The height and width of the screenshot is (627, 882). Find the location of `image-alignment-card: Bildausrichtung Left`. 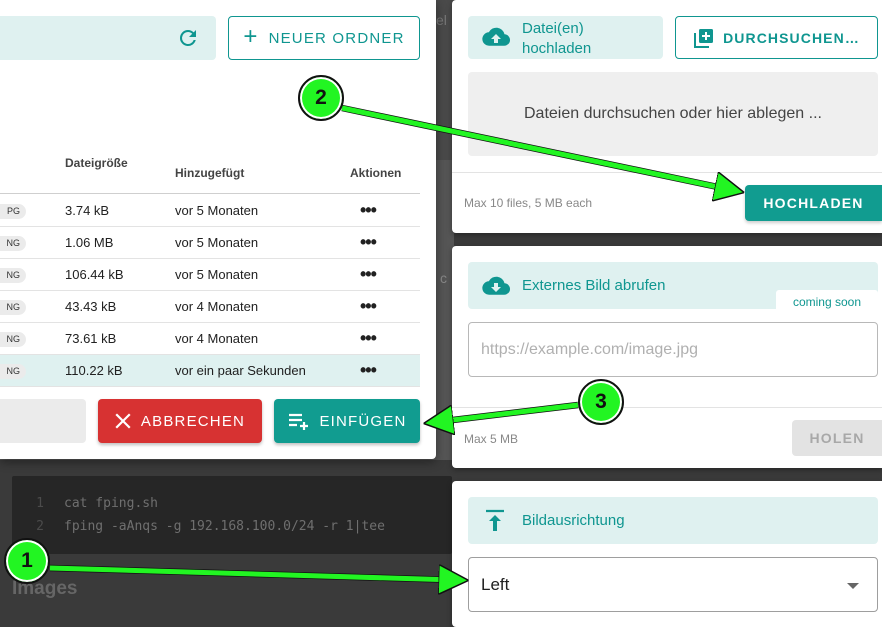

image-alignment-card: Bildausrichtung Left is located at coordinates (667, 554).